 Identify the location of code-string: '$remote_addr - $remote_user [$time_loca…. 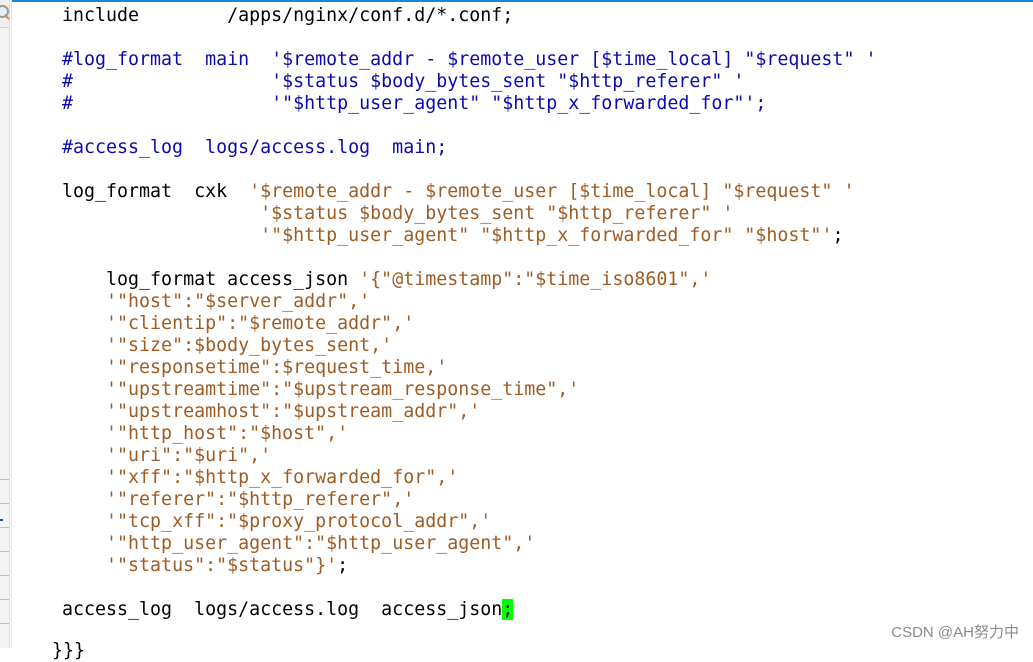
(552, 191).